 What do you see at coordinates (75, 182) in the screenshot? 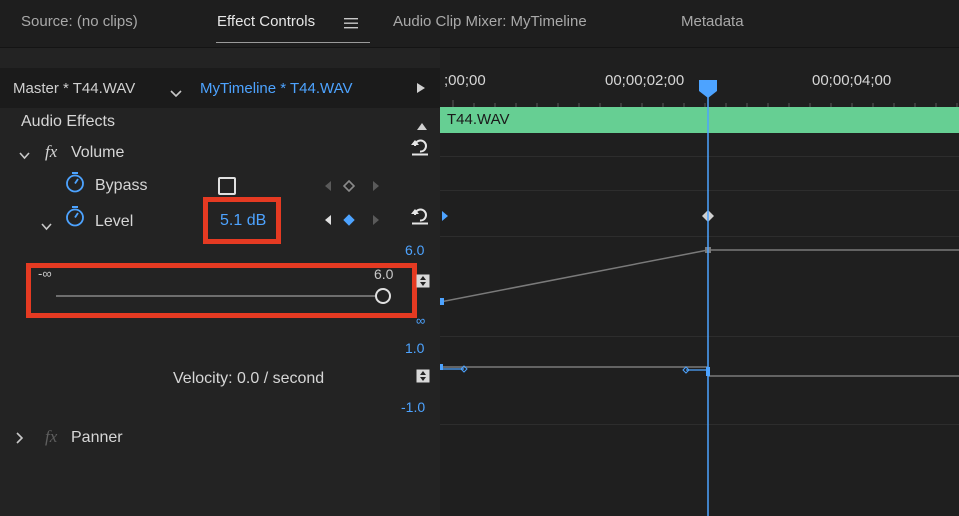
I see `bypass-stopwatch-icon` at bounding box center [75, 182].